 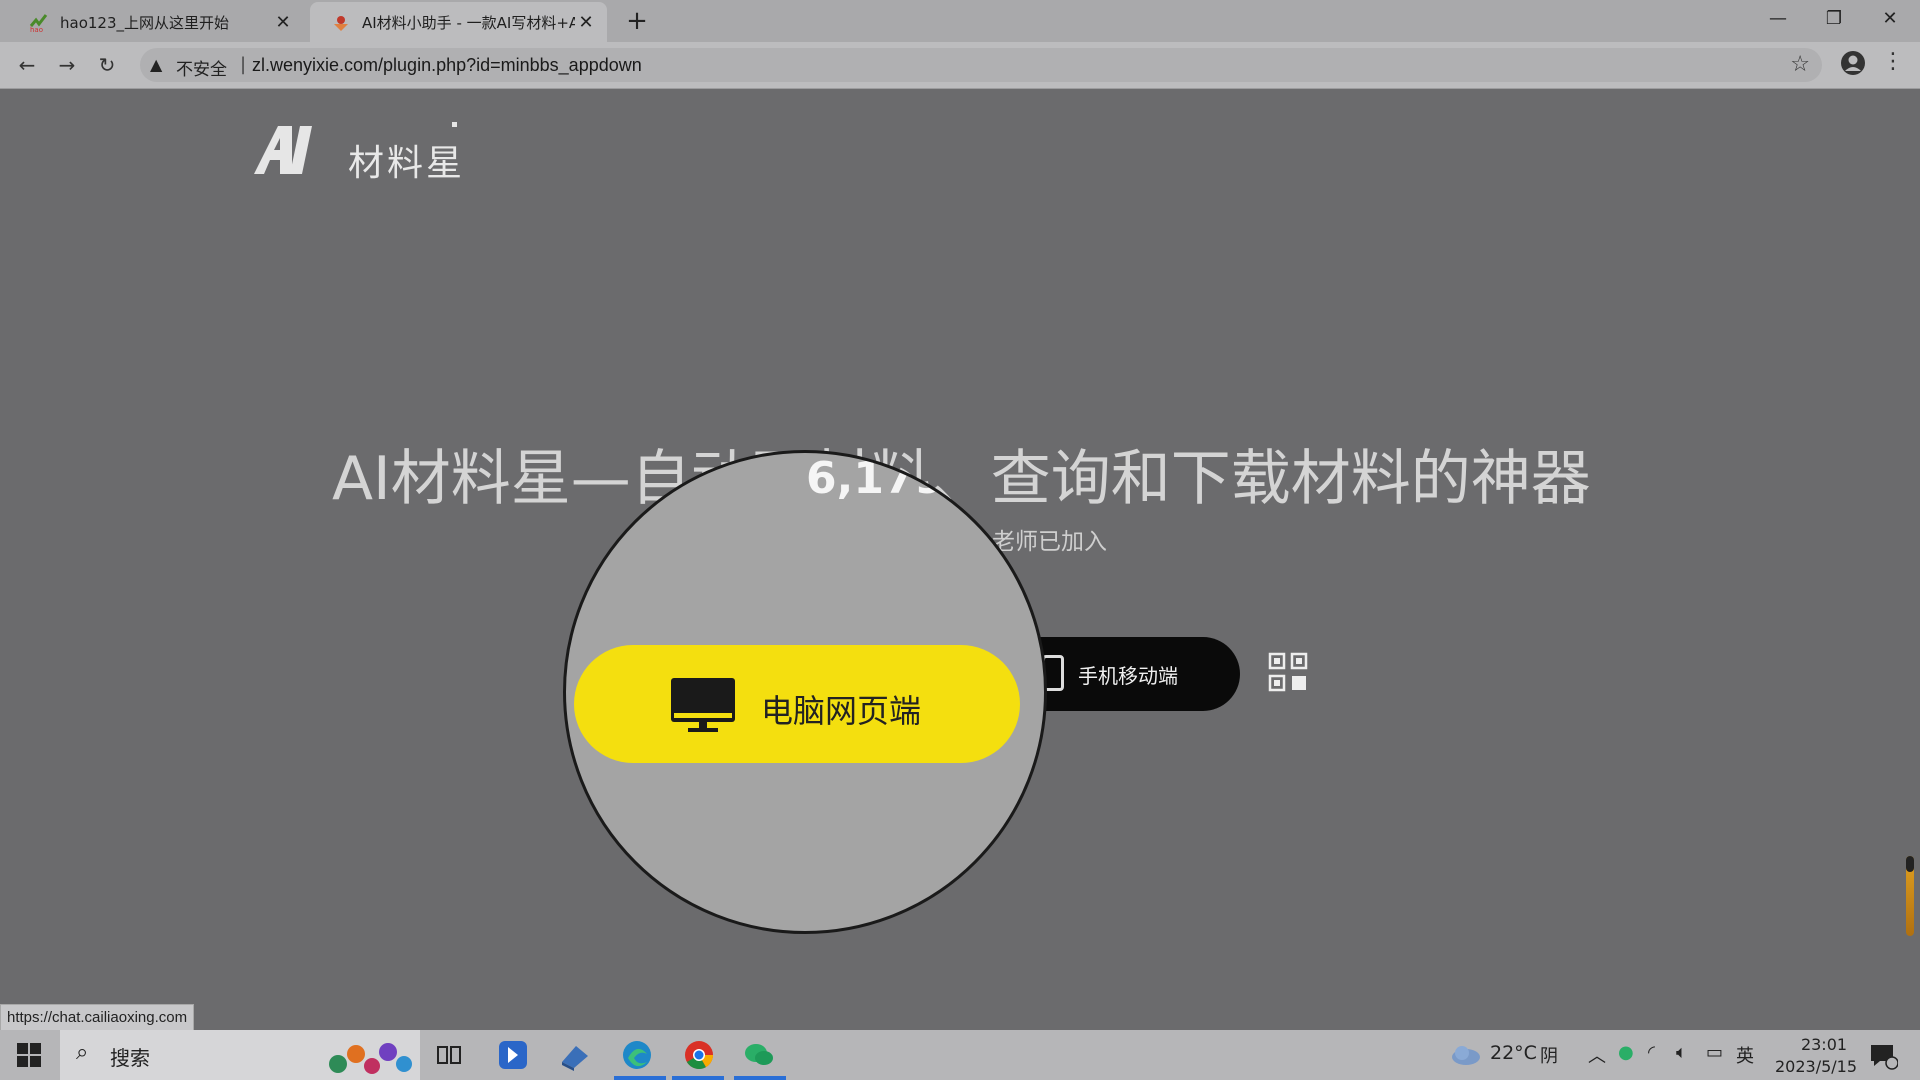 What do you see at coordinates (637, 1055) in the screenshot?
I see `edge-icon` at bounding box center [637, 1055].